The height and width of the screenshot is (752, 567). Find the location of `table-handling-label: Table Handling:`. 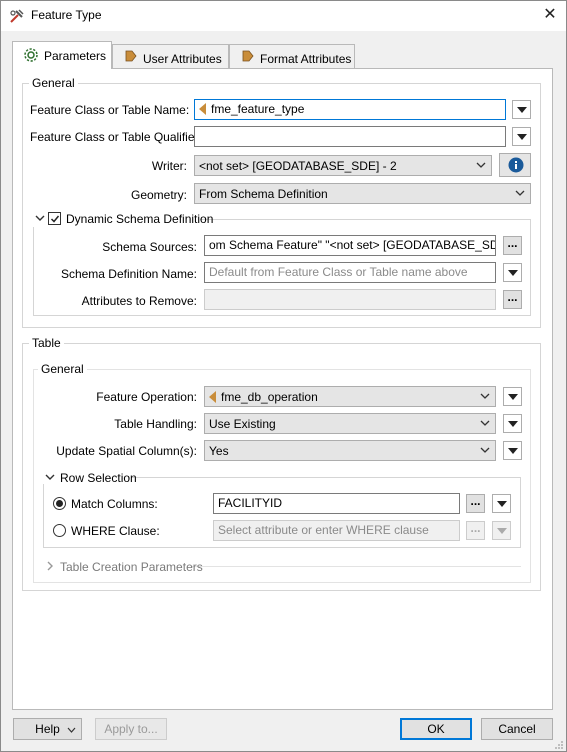

table-handling-label: Table Handling: is located at coordinates (155, 424).